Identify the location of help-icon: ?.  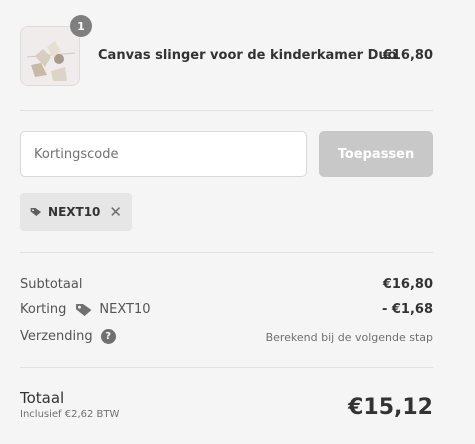
(108, 336).